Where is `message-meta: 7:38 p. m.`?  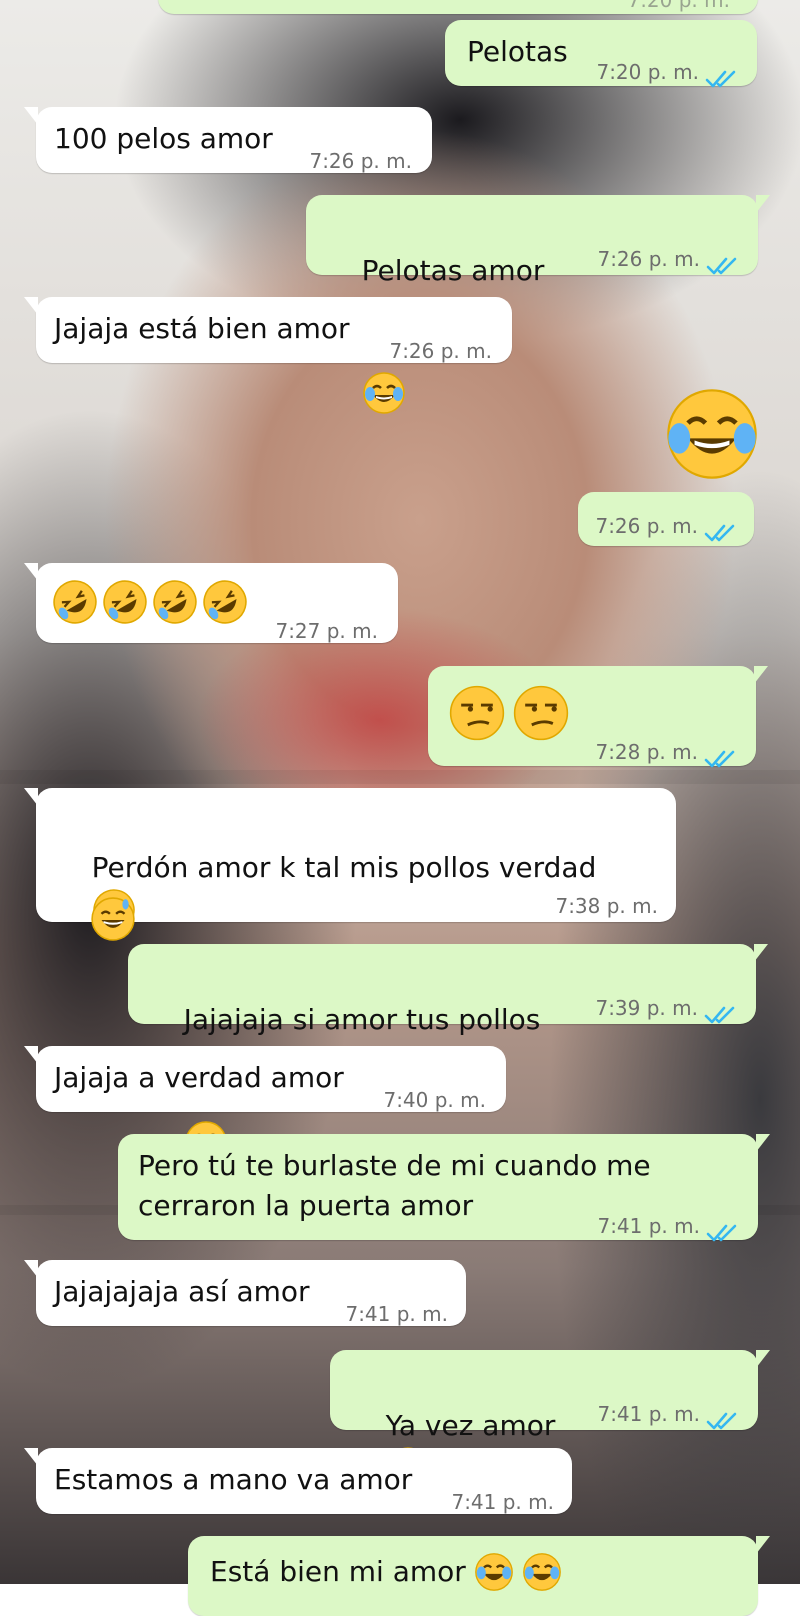
message-meta: 7:38 p. m. is located at coordinates (606, 906).